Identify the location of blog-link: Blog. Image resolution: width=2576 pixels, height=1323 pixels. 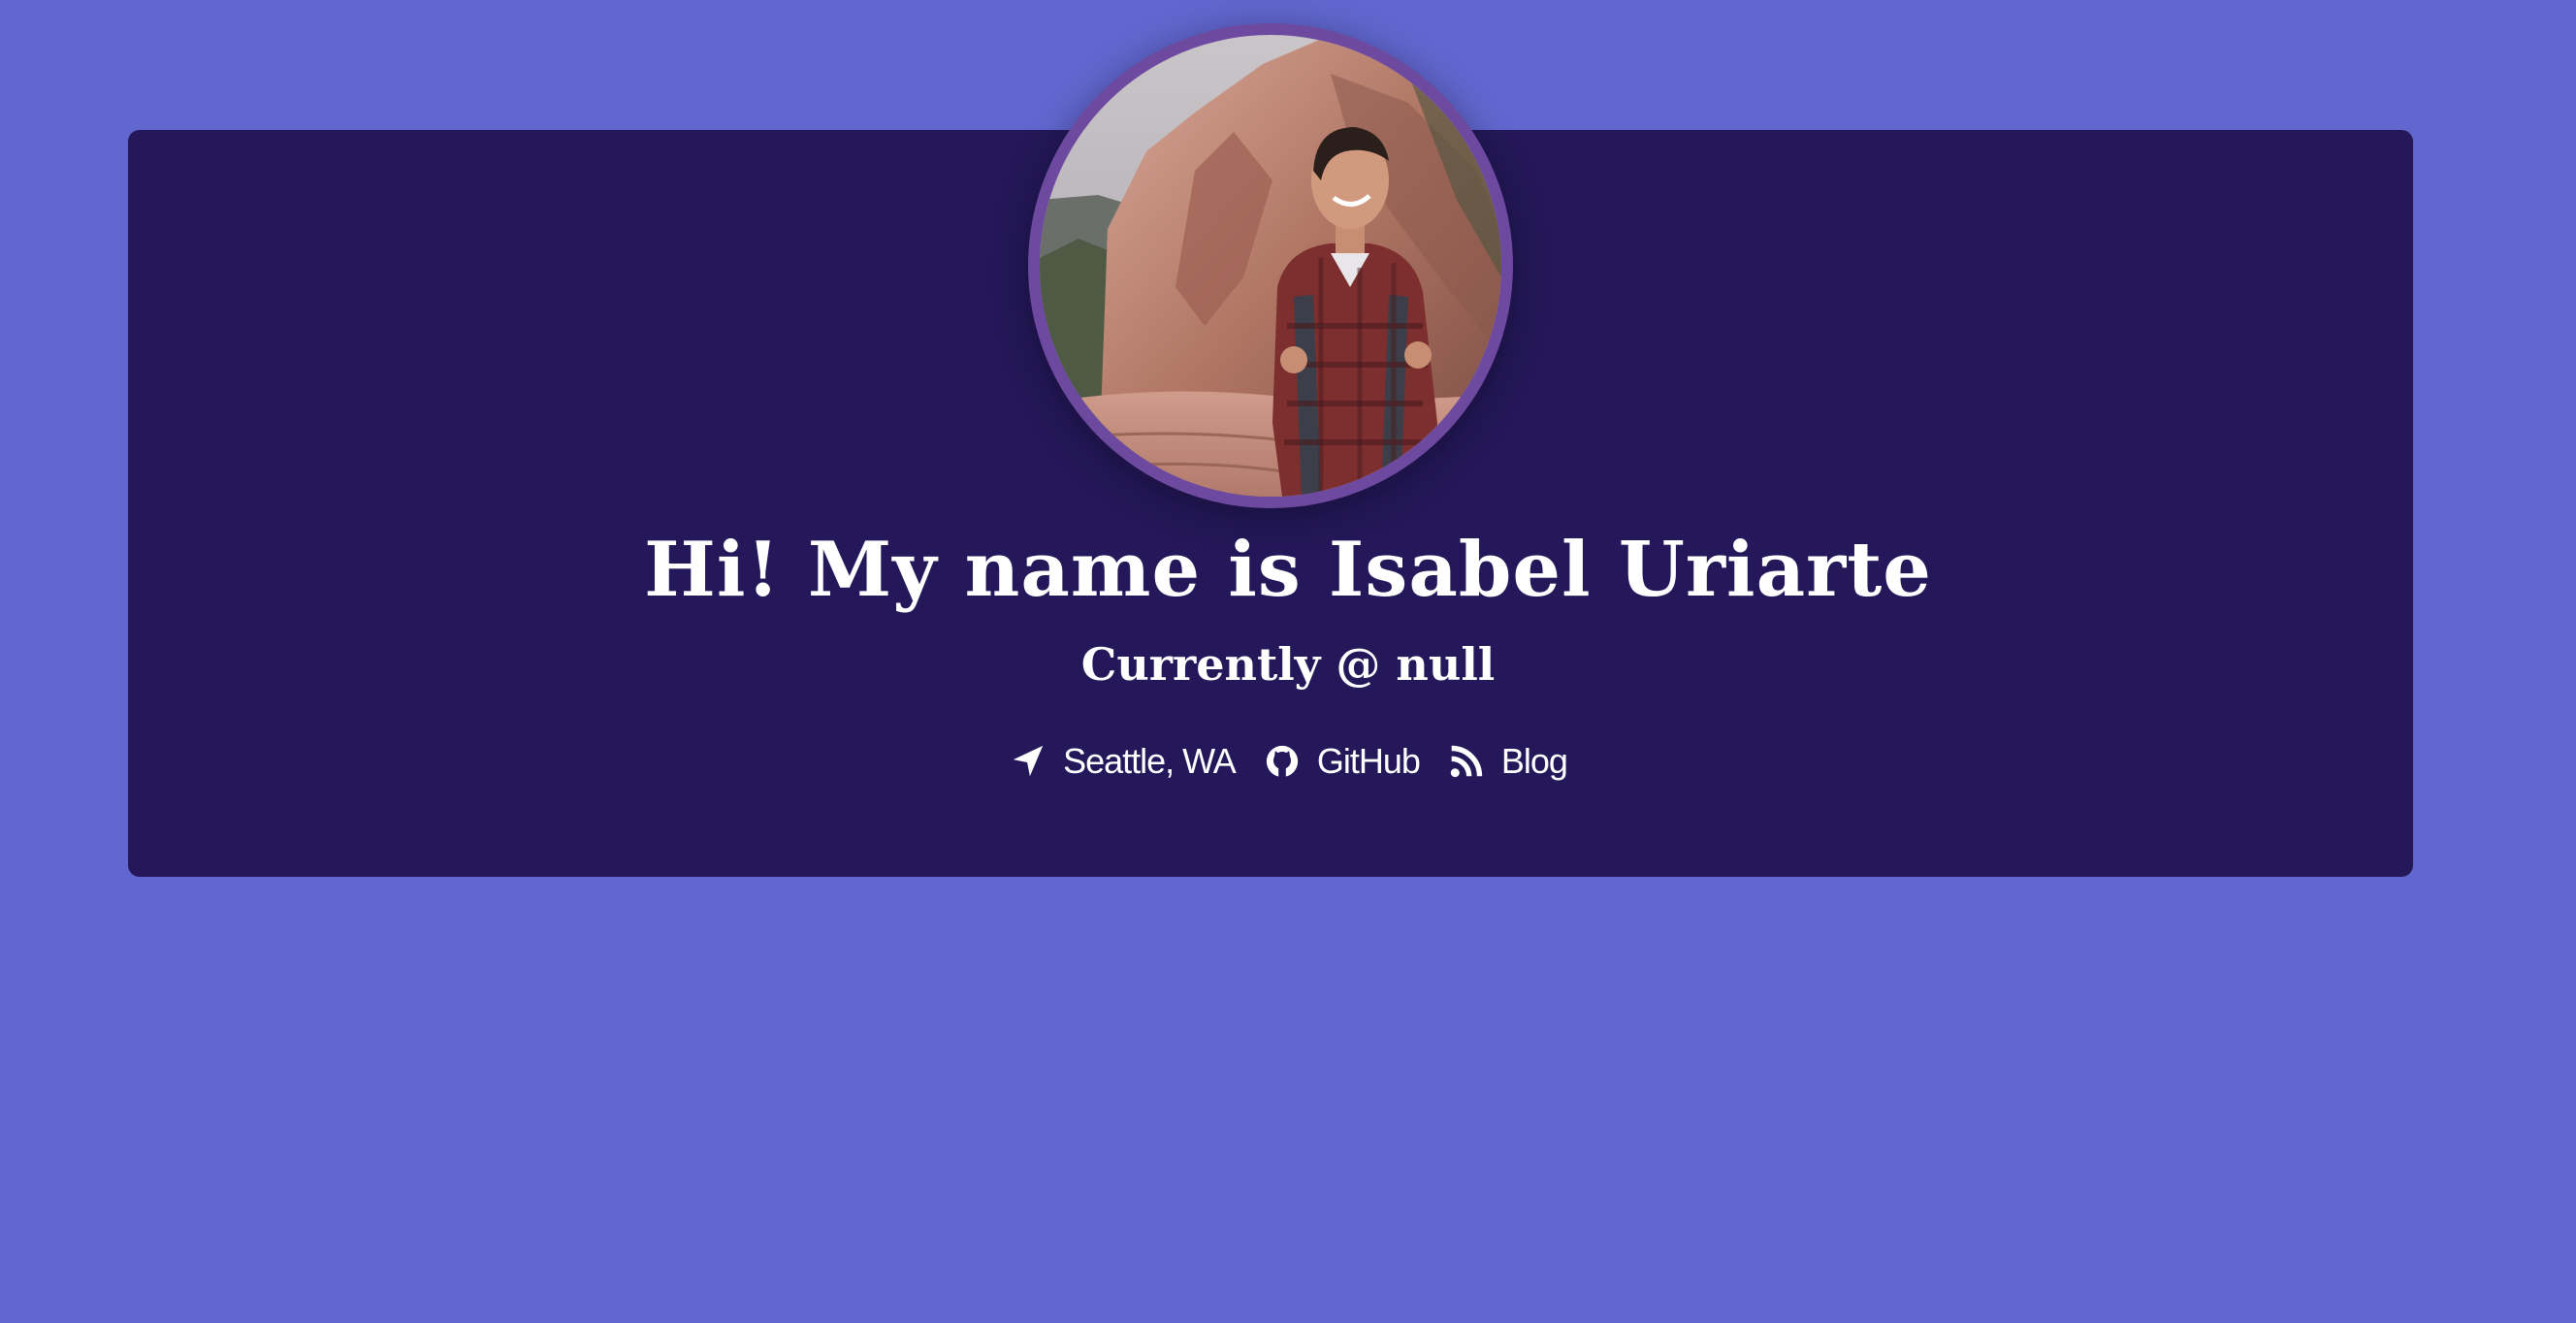
(1507, 761).